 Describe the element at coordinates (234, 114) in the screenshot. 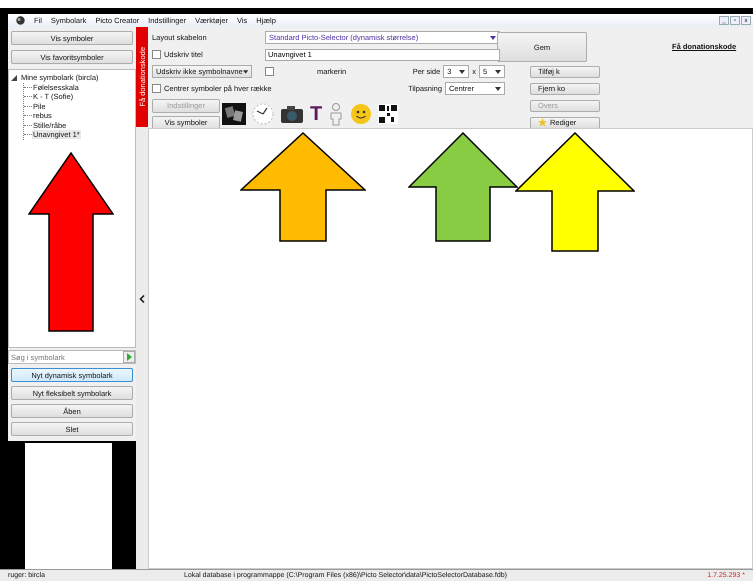

I see `photo-icon` at that location.